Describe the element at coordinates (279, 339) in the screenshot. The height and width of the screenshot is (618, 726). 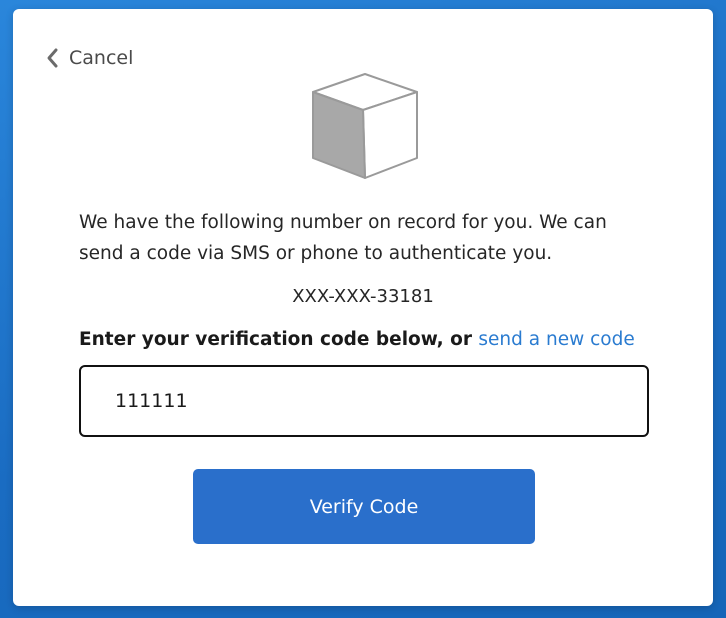
I see `prompt-label: Enter your verification code below, or` at that location.